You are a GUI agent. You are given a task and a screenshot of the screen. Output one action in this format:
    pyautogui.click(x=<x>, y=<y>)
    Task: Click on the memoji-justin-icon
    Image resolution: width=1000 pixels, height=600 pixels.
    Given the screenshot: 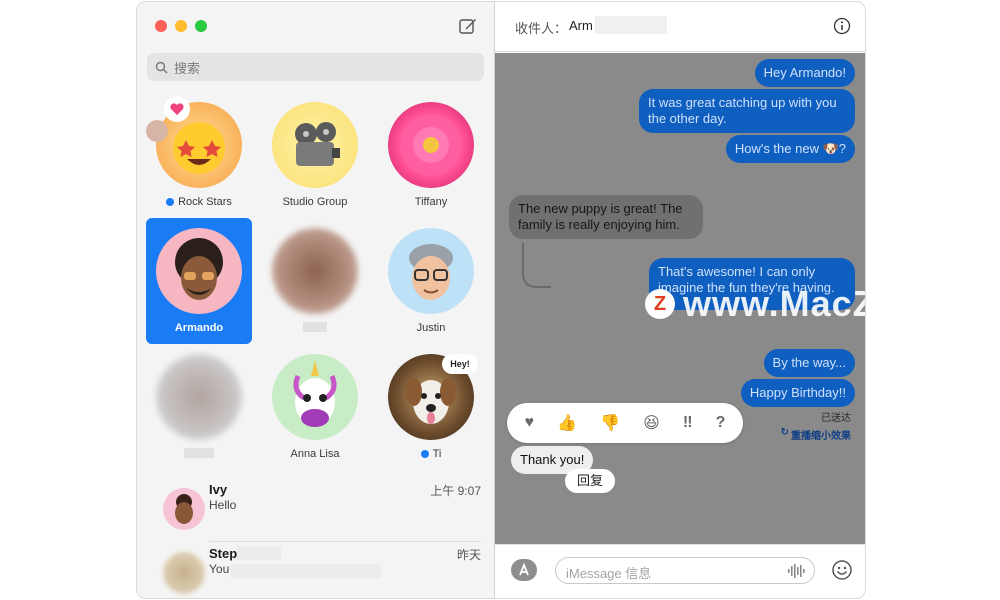 What is the action you would take?
    pyautogui.click(x=431, y=272)
    